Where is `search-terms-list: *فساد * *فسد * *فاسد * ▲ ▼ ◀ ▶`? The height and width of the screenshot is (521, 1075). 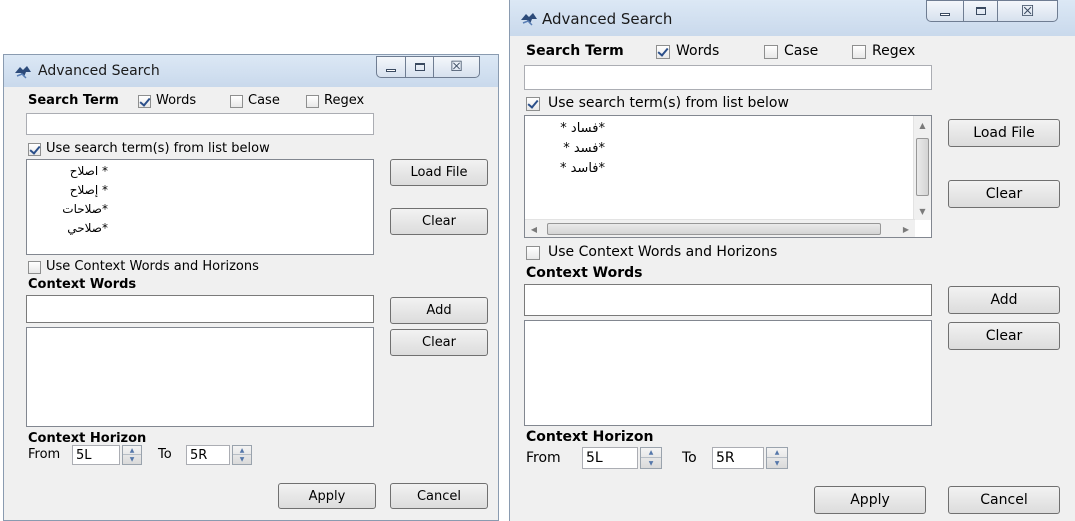
search-terms-list: *فساد * *فسد * *فاسد * ▲ ▼ ◀ ▶ is located at coordinates (728, 176).